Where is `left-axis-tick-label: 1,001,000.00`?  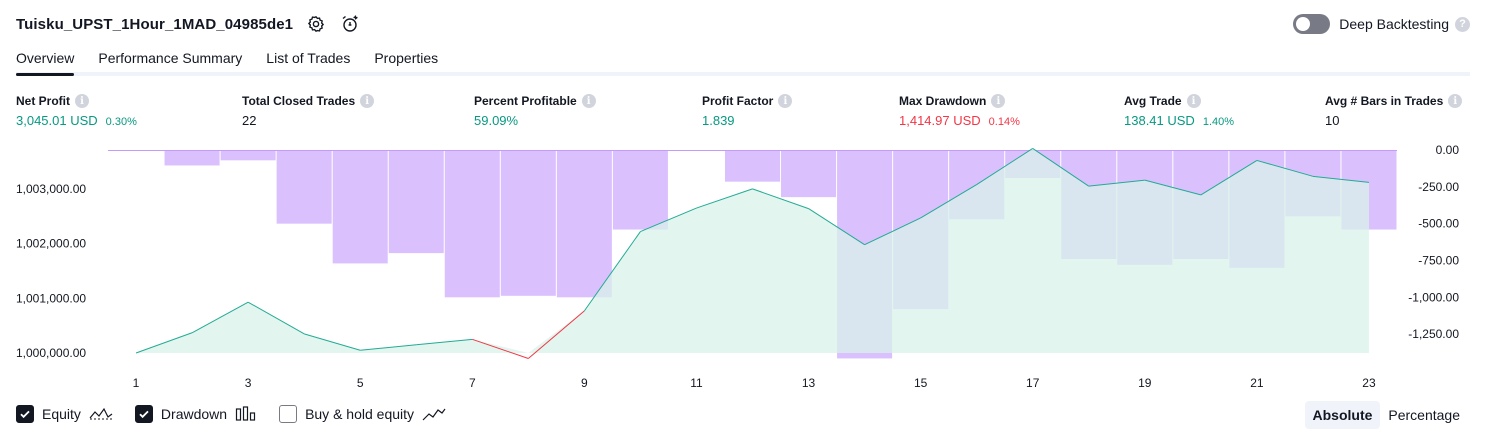
left-axis-tick-label: 1,001,000.00 is located at coordinates (51, 298).